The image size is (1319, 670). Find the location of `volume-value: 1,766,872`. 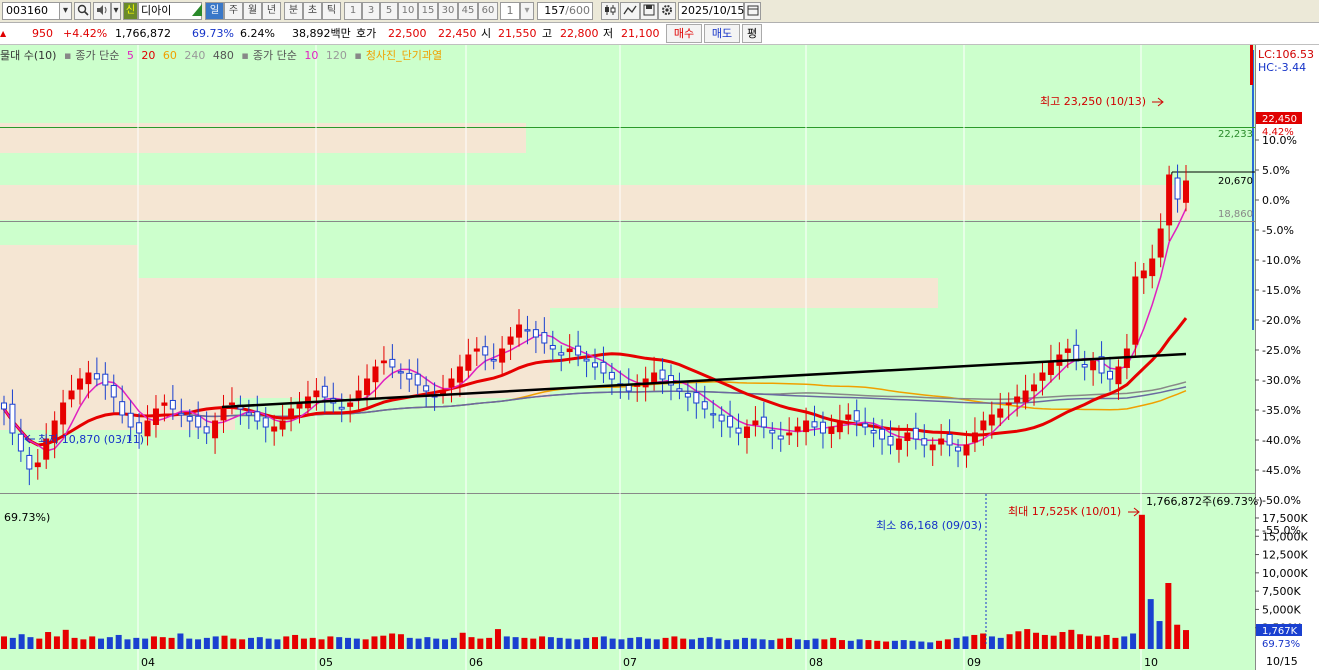

volume-value: 1,766,872 is located at coordinates (143, 33).